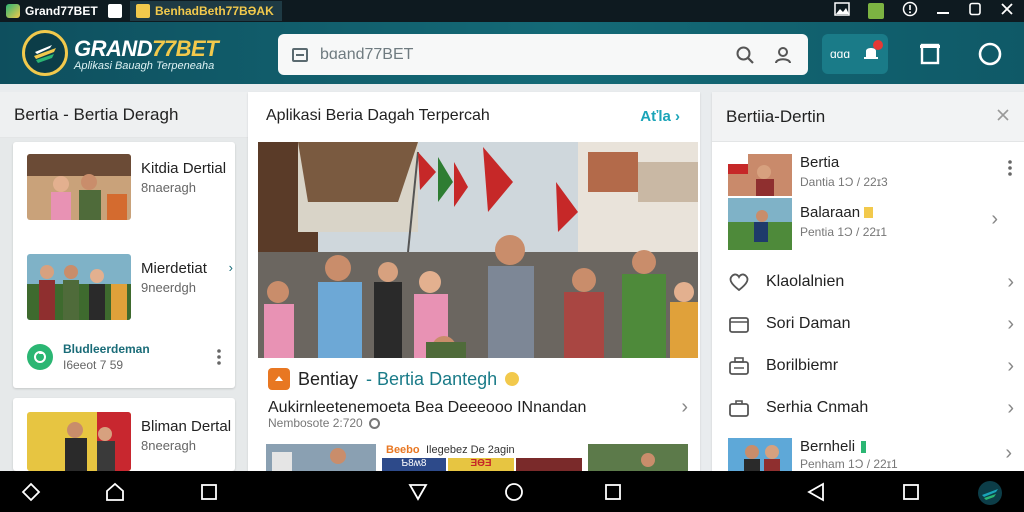  What do you see at coordinates (300, 54) in the screenshot?
I see `document-icon` at bounding box center [300, 54].